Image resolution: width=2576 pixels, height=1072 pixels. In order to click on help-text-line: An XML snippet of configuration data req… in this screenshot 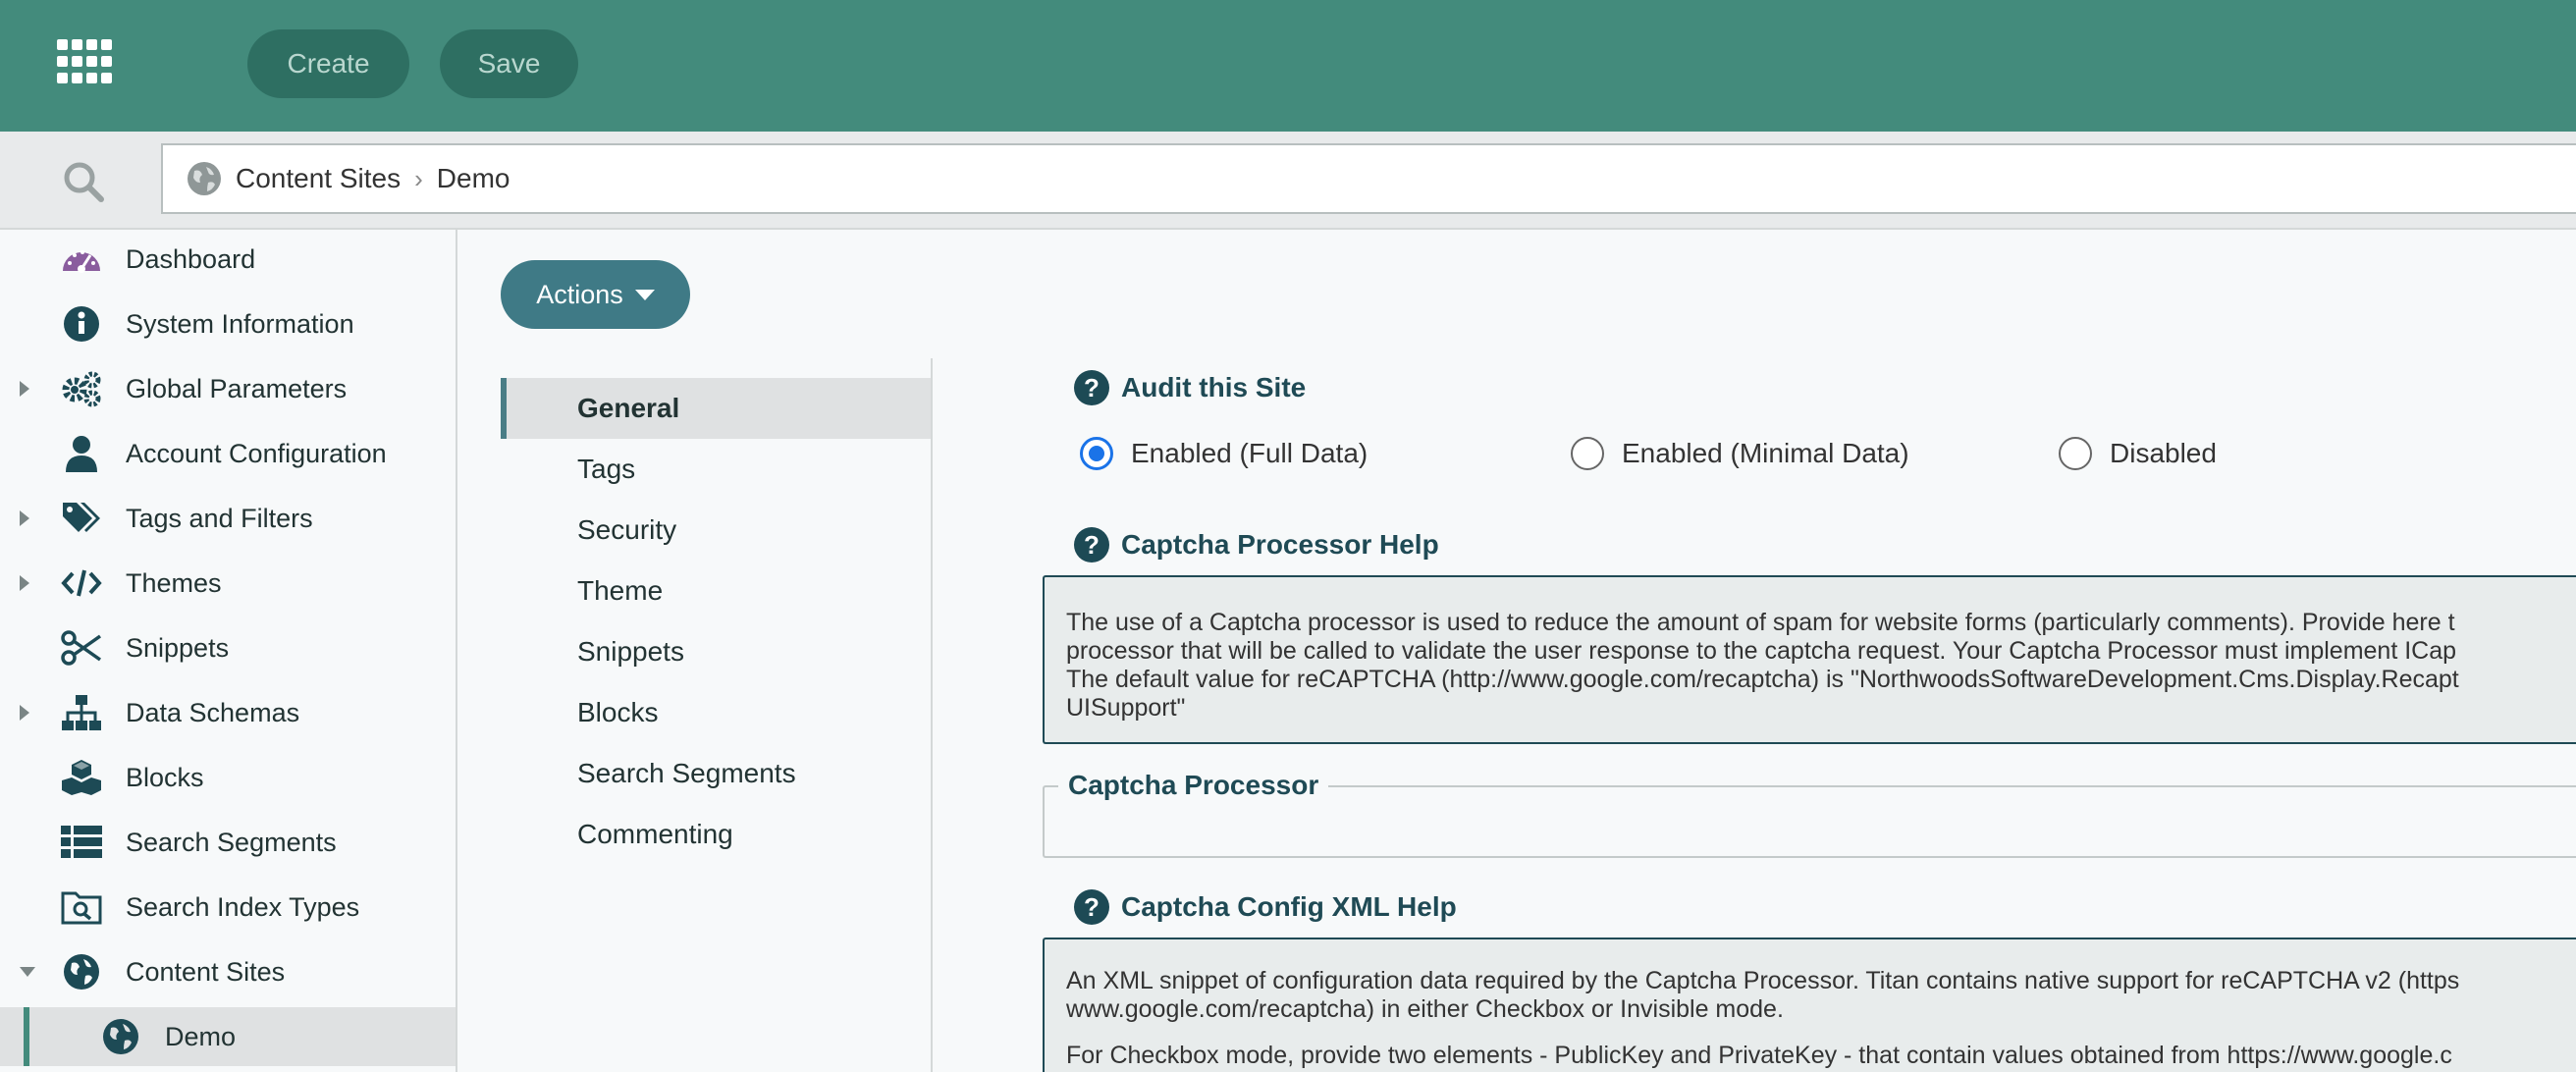, I will do `click(1763, 981)`.